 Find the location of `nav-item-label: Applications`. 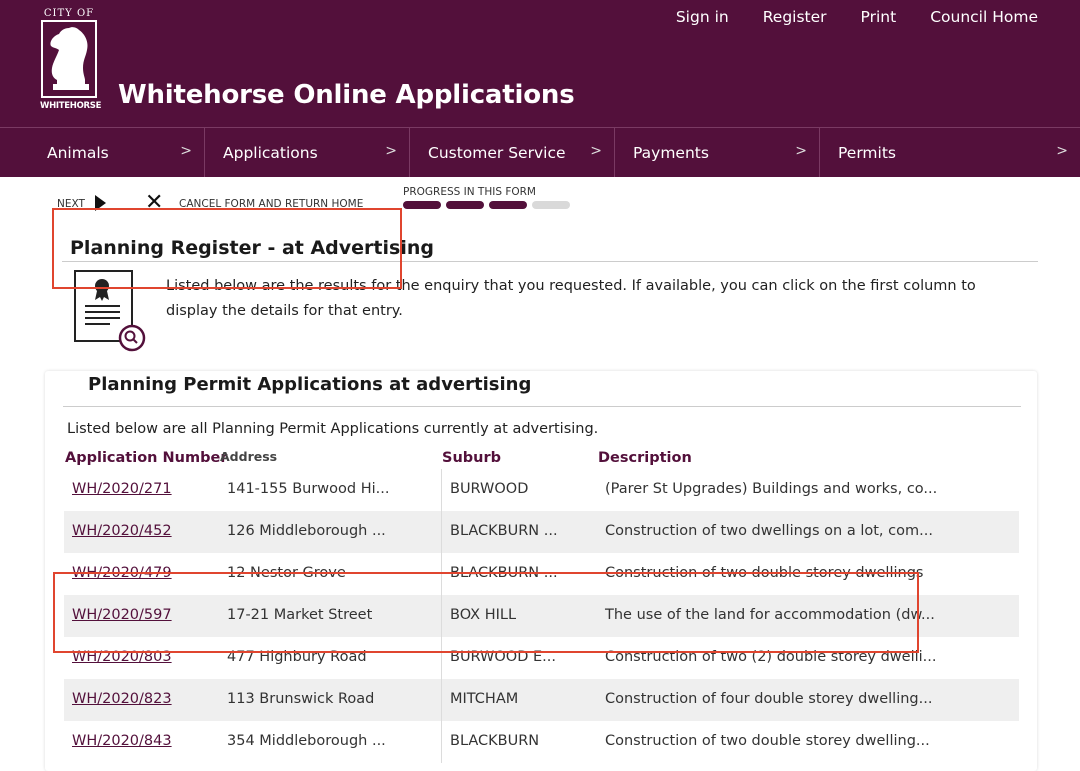

nav-item-label: Applications is located at coordinates (270, 153).